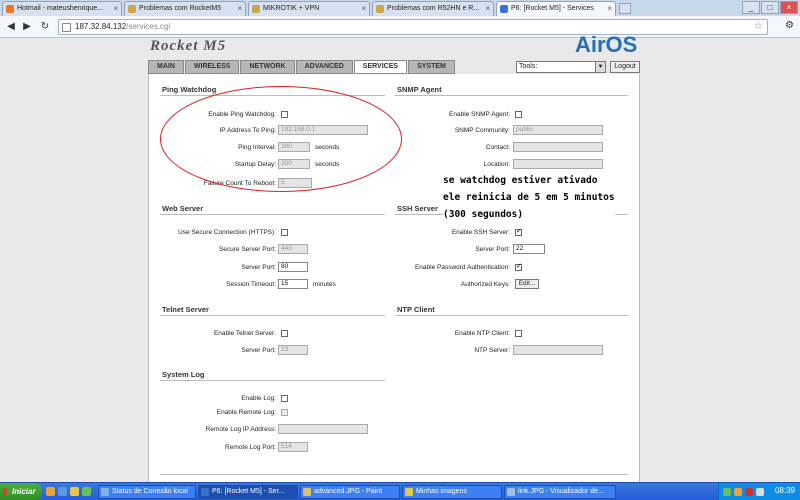  I want to click on remote-log-port-label: Remote Log Port:, so click(250, 447).